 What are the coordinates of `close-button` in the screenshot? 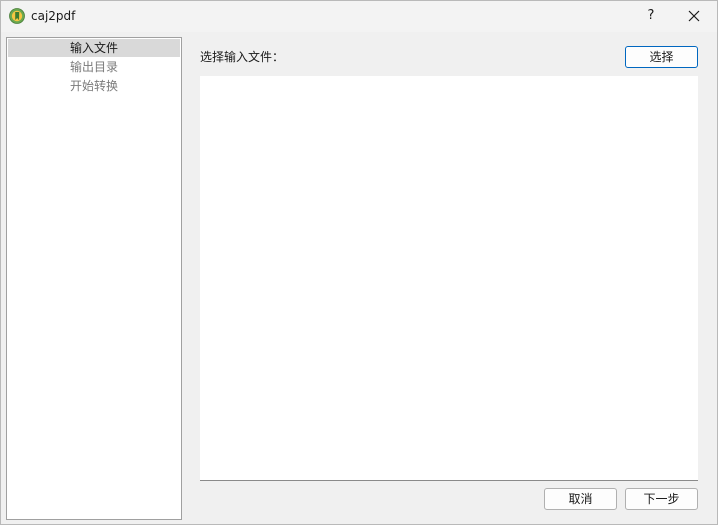 It's located at (694, 16).